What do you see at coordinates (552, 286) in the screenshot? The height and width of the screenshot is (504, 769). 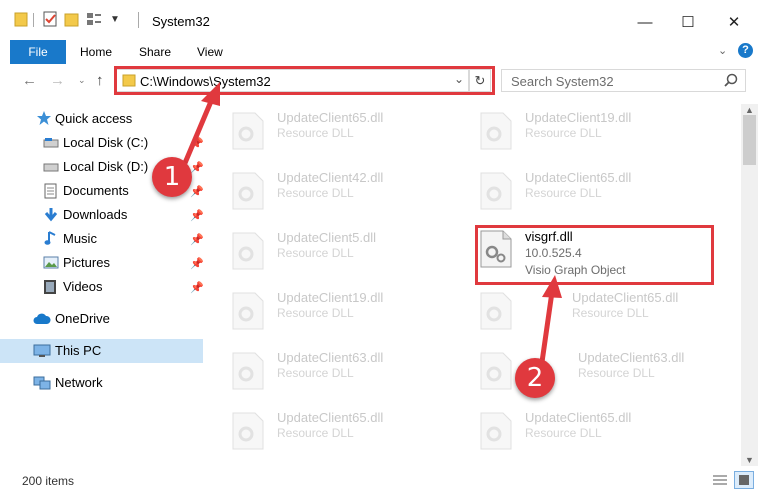 I see `arrow-2-head` at bounding box center [552, 286].